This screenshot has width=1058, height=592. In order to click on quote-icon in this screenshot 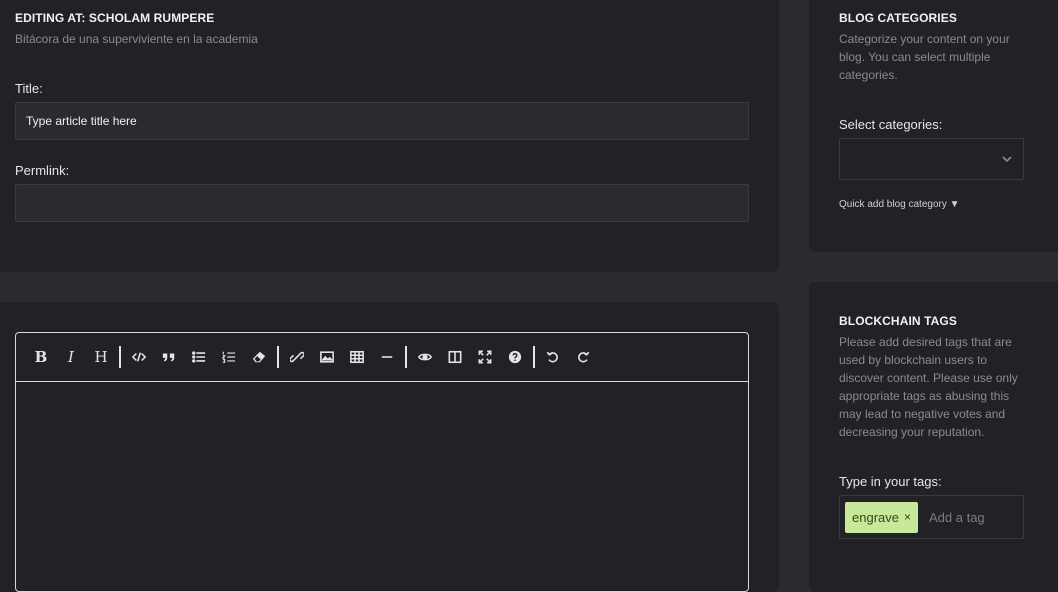, I will do `click(168, 357)`.